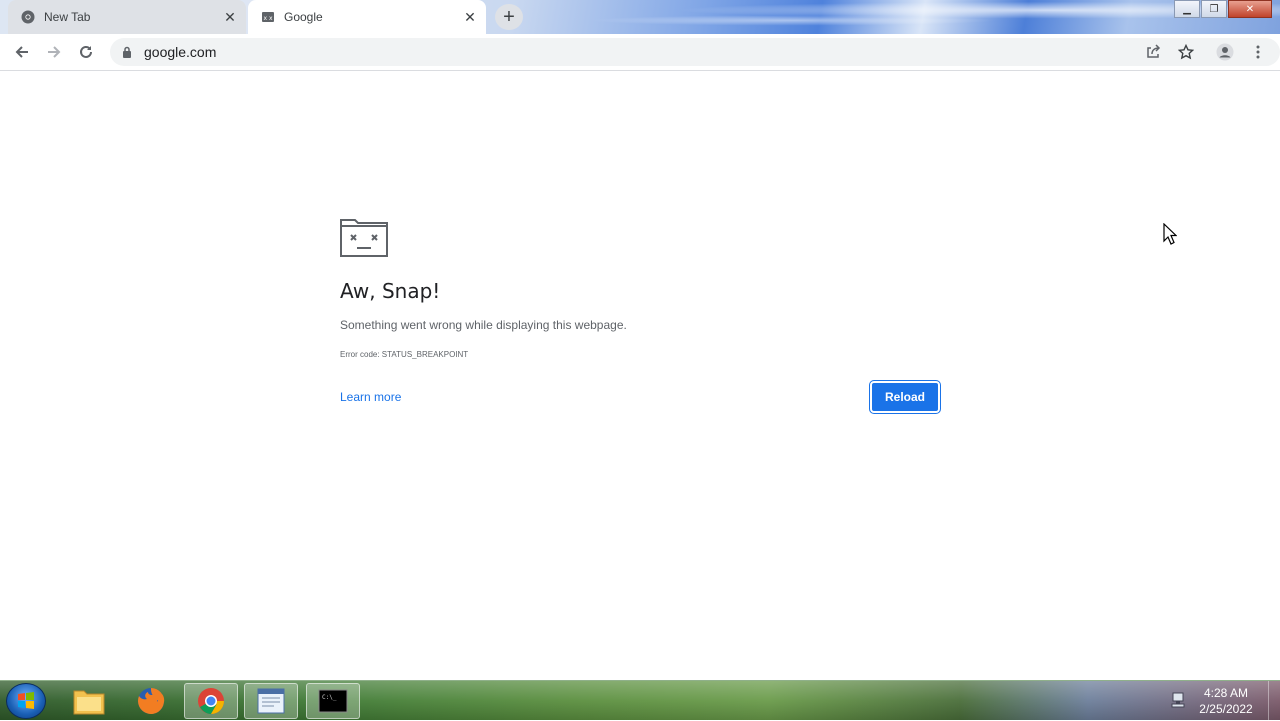 Image resolution: width=1280 pixels, height=721 pixels. Describe the element at coordinates (1153, 52) in the screenshot. I see `share-icon` at that location.